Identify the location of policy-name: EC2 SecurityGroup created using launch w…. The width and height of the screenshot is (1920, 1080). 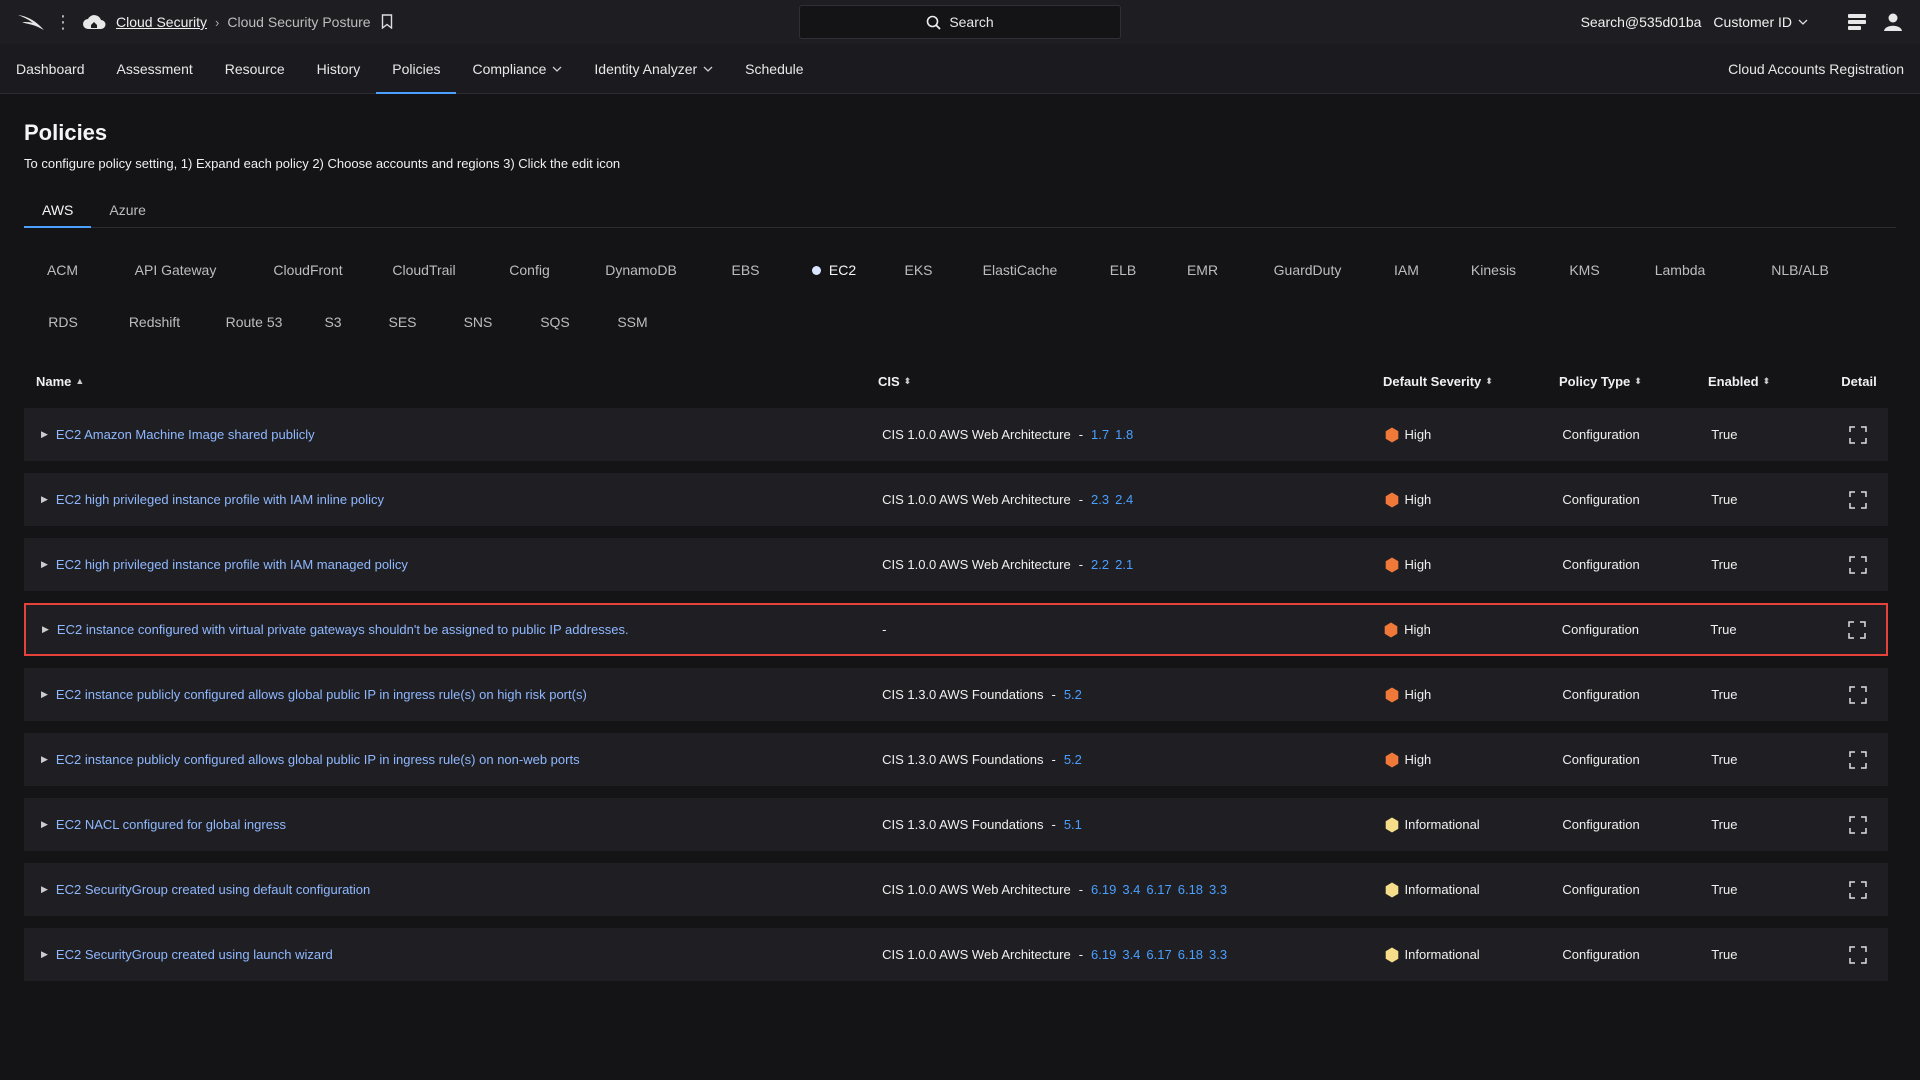
(194, 954).